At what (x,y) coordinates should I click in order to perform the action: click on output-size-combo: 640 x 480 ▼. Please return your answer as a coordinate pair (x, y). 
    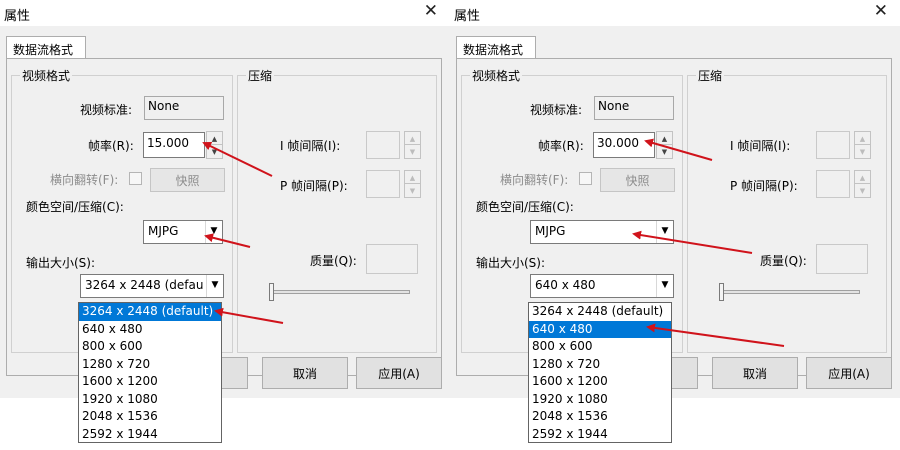
    Looking at the image, I should click on (602, 286).